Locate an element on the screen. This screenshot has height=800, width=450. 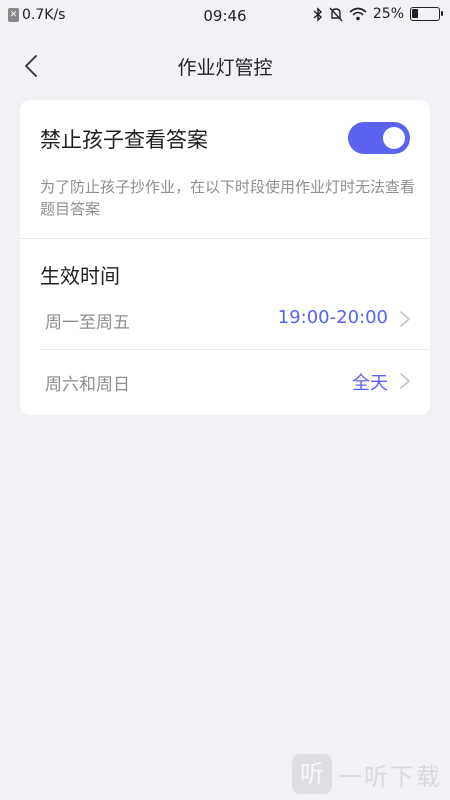
toggle-knob is located at coordinates (394, 138).